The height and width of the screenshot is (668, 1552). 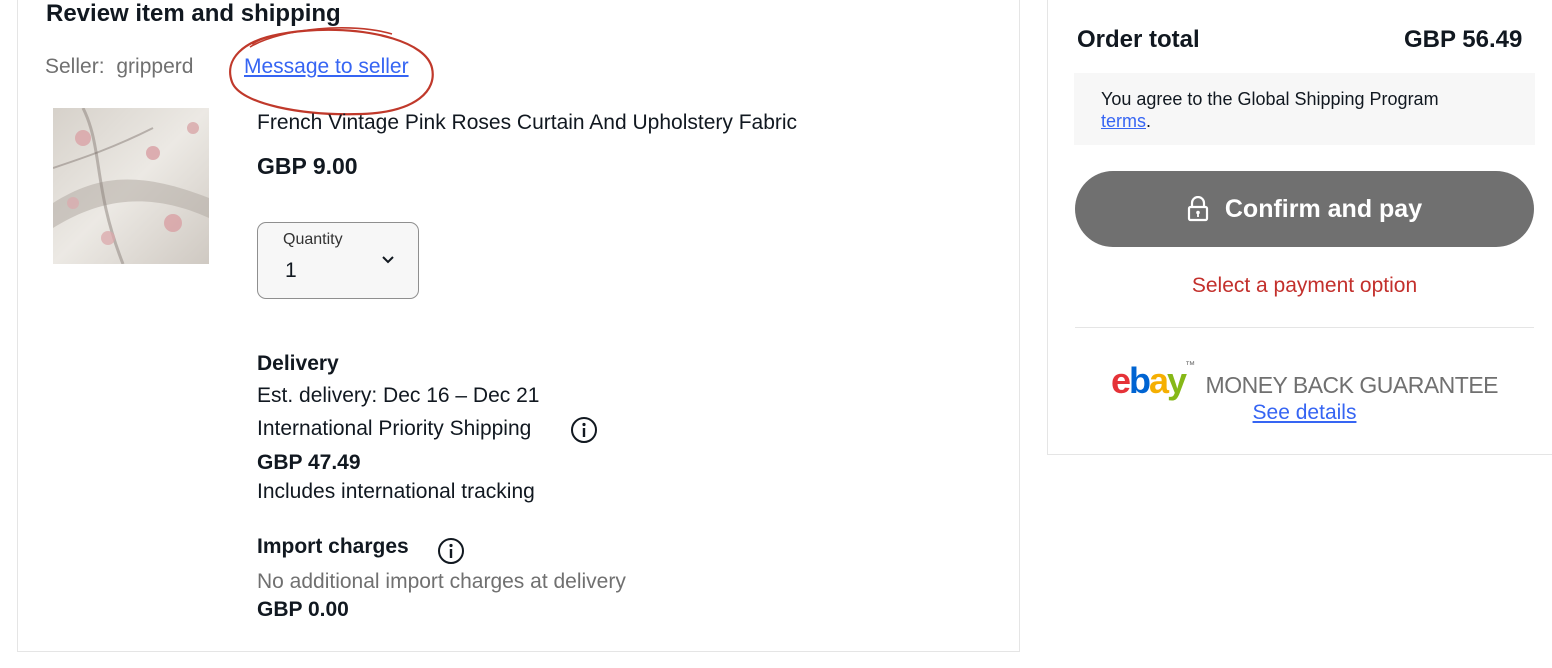 I want to click on import-charges-price: GBP 0.00, so click(x=303, y=609).